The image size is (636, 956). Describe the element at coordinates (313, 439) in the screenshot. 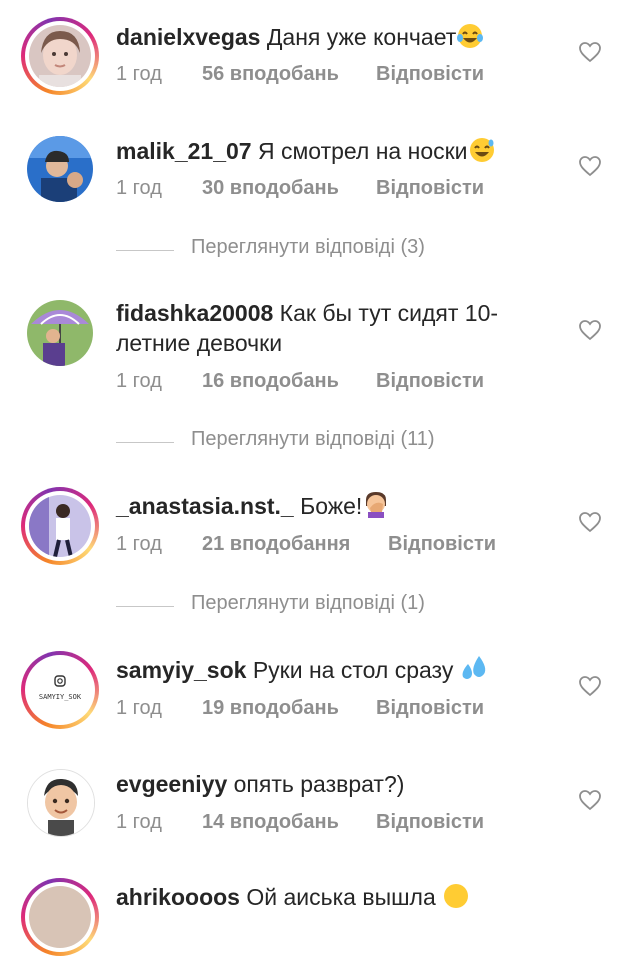

I see `view-replies-label: Переглянути відповіді (11)` at that location.